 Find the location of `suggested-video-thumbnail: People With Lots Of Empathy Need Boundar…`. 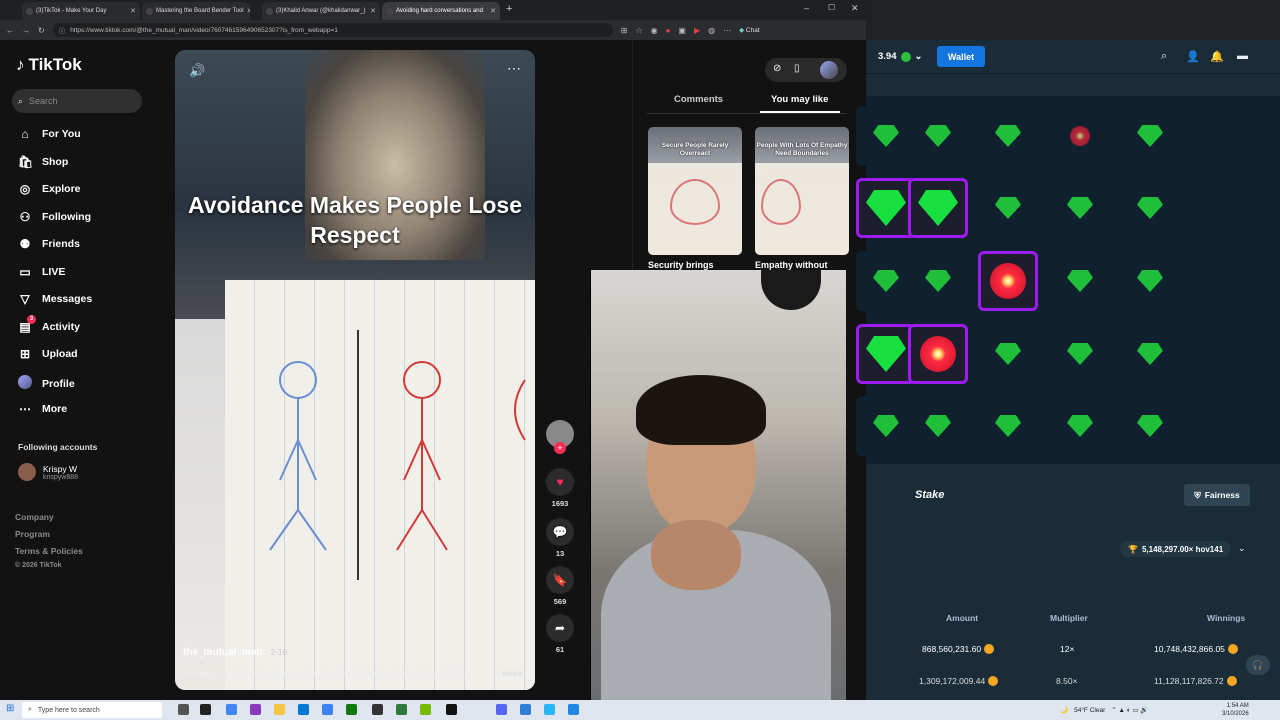

suggested-video-thumbnail: People With Lots Of Empathy Need Boundar… is located at coordinates (802, 191).